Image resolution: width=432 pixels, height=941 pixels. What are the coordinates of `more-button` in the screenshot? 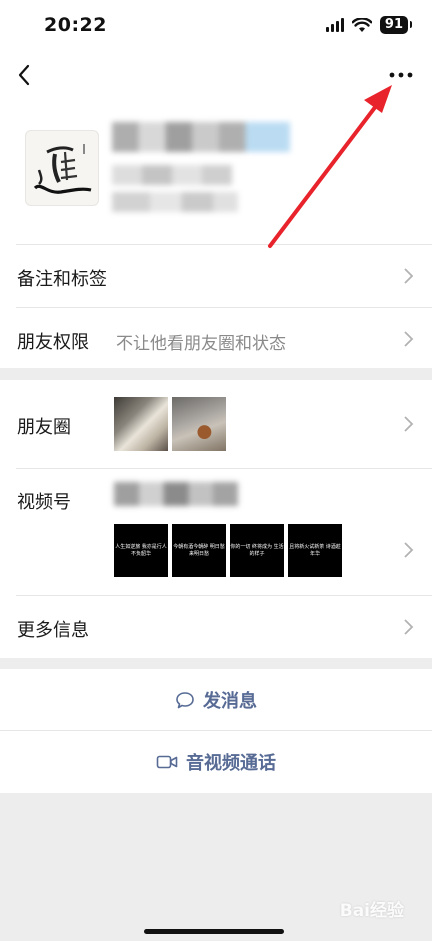 It's located at (401, 75).